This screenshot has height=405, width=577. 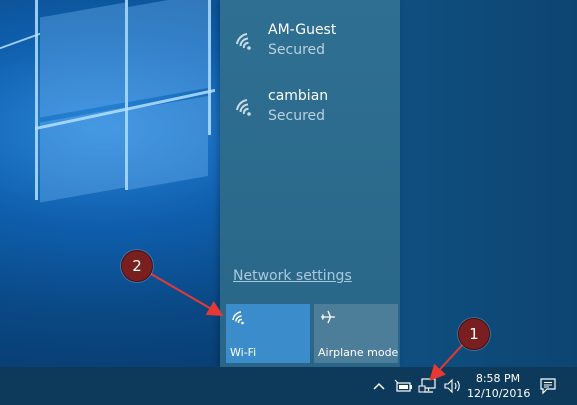 I want to click on network-name: AM-Guest, so click(x=302, y=30).